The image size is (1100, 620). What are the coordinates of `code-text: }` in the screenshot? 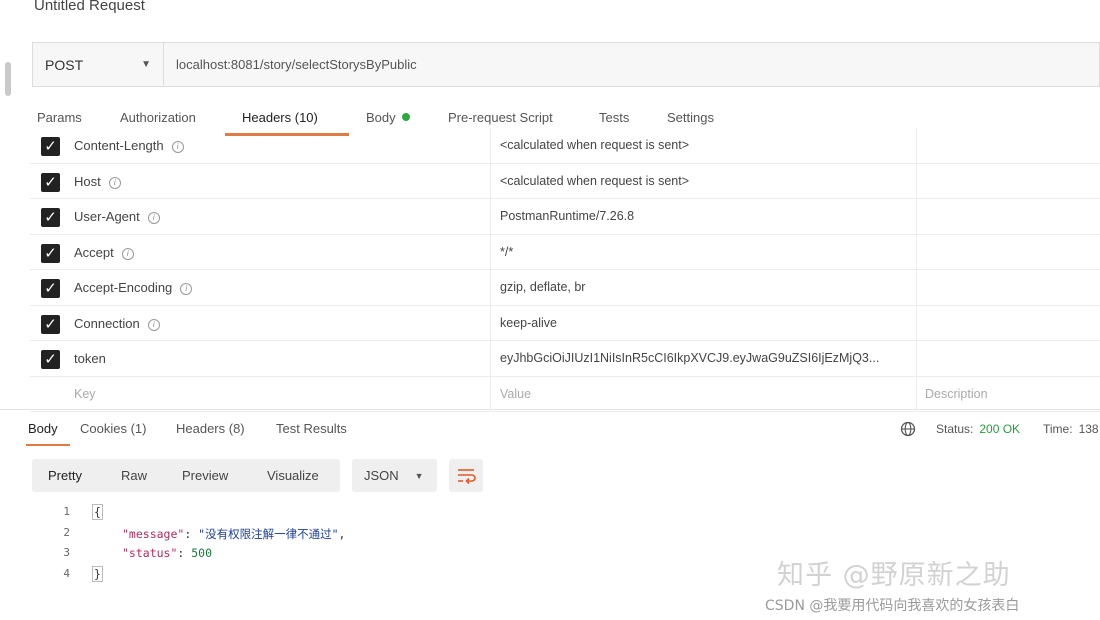 It's located at (97, 573).